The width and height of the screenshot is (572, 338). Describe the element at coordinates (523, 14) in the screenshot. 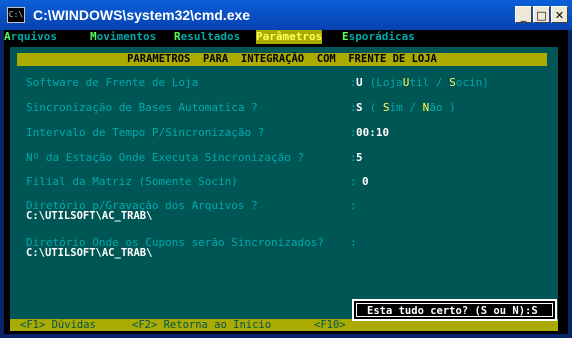

I see `minimize-button: _` at that location.